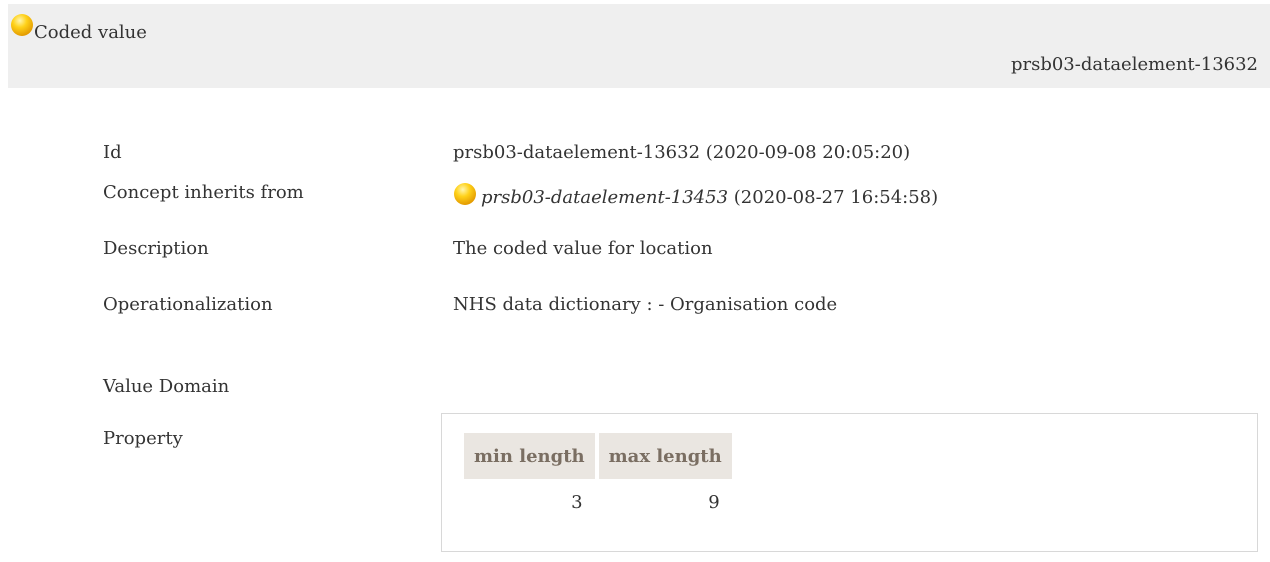 Image resolution: width=1270 pixels, height=562 pixels. I want to click on max-length-value: 9, so click(714, 502).